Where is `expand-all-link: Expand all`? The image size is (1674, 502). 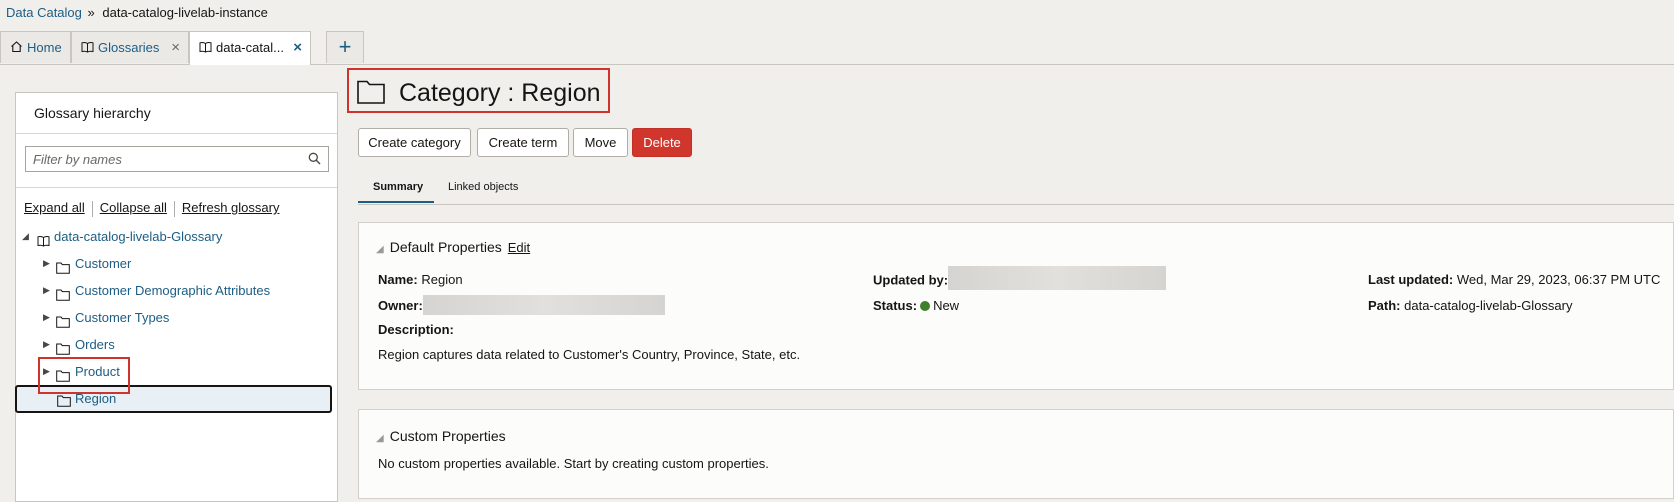 expand-all-link: Expand all is located at coordinates (54, 207).